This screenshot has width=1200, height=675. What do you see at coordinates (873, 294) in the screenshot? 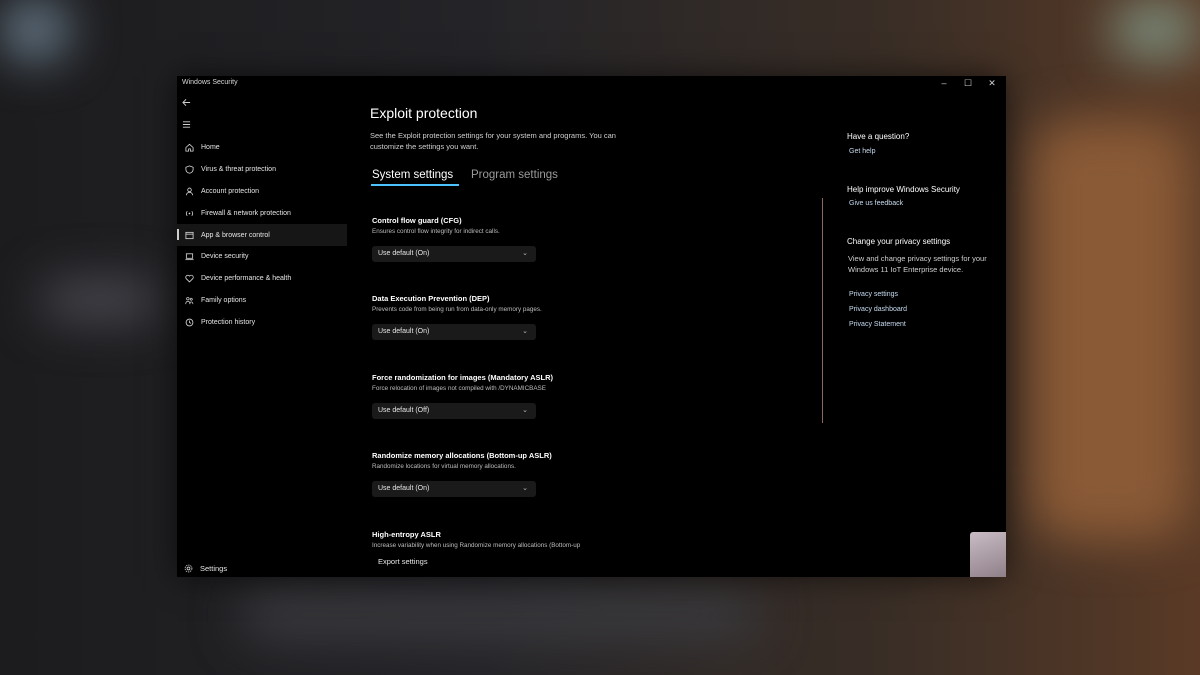
I see `privacy-settings-link: Privacy settings` at bounding box center [873, 294].